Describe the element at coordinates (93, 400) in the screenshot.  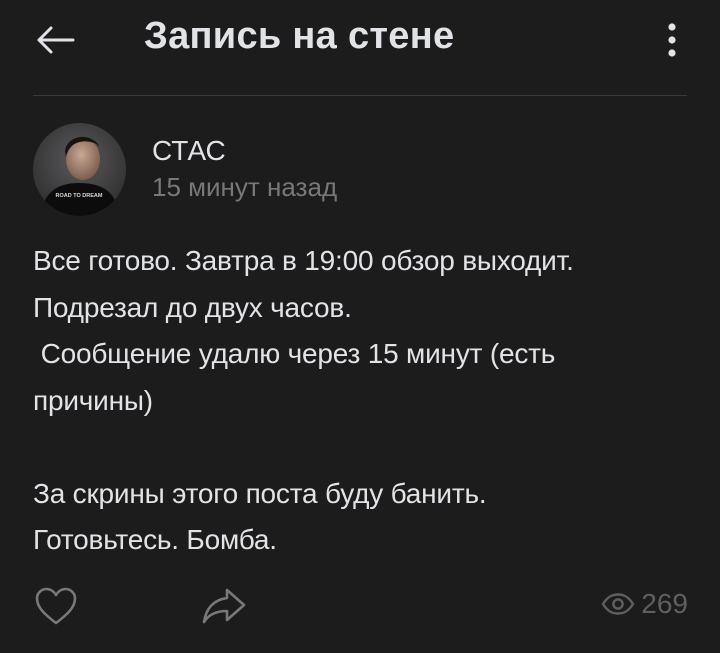
I see `post-text-line: причины)` at that location.